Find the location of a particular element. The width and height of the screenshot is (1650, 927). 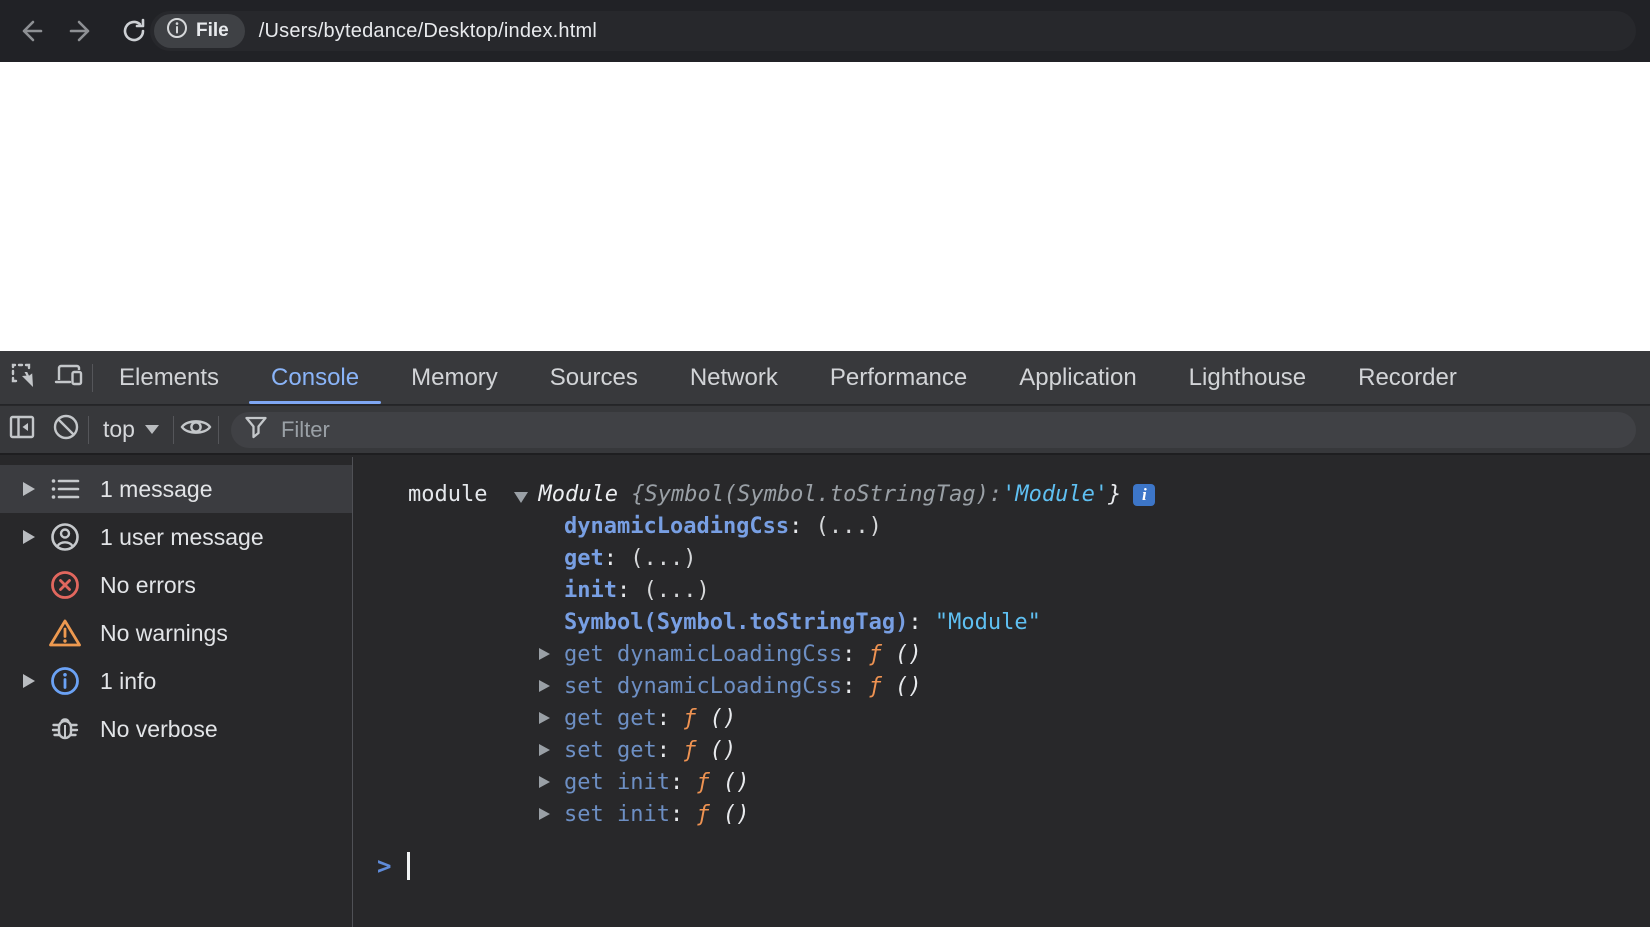

url-text: /Users/bytedance/Desktop/index.html is located at coordinates (428, 30).